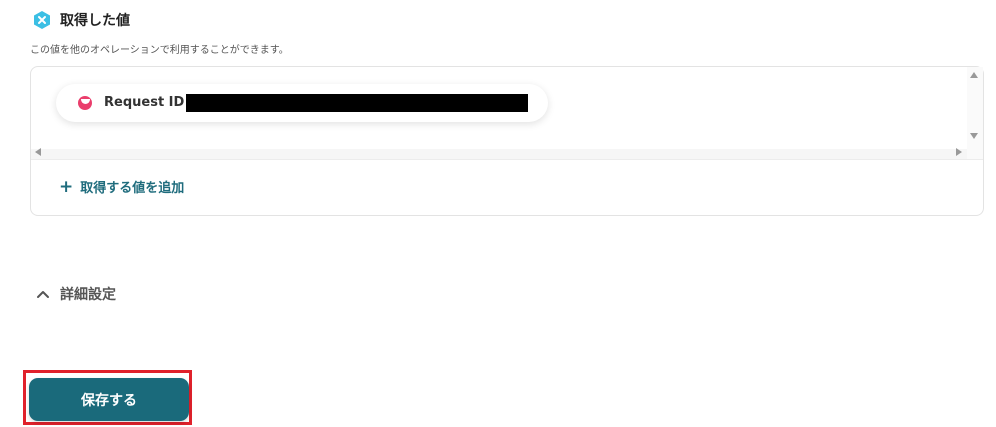  What do you see at coordinates (66, 186) in the screenshot?
I see `plus-icon: +` at bounding box center [66, 186].